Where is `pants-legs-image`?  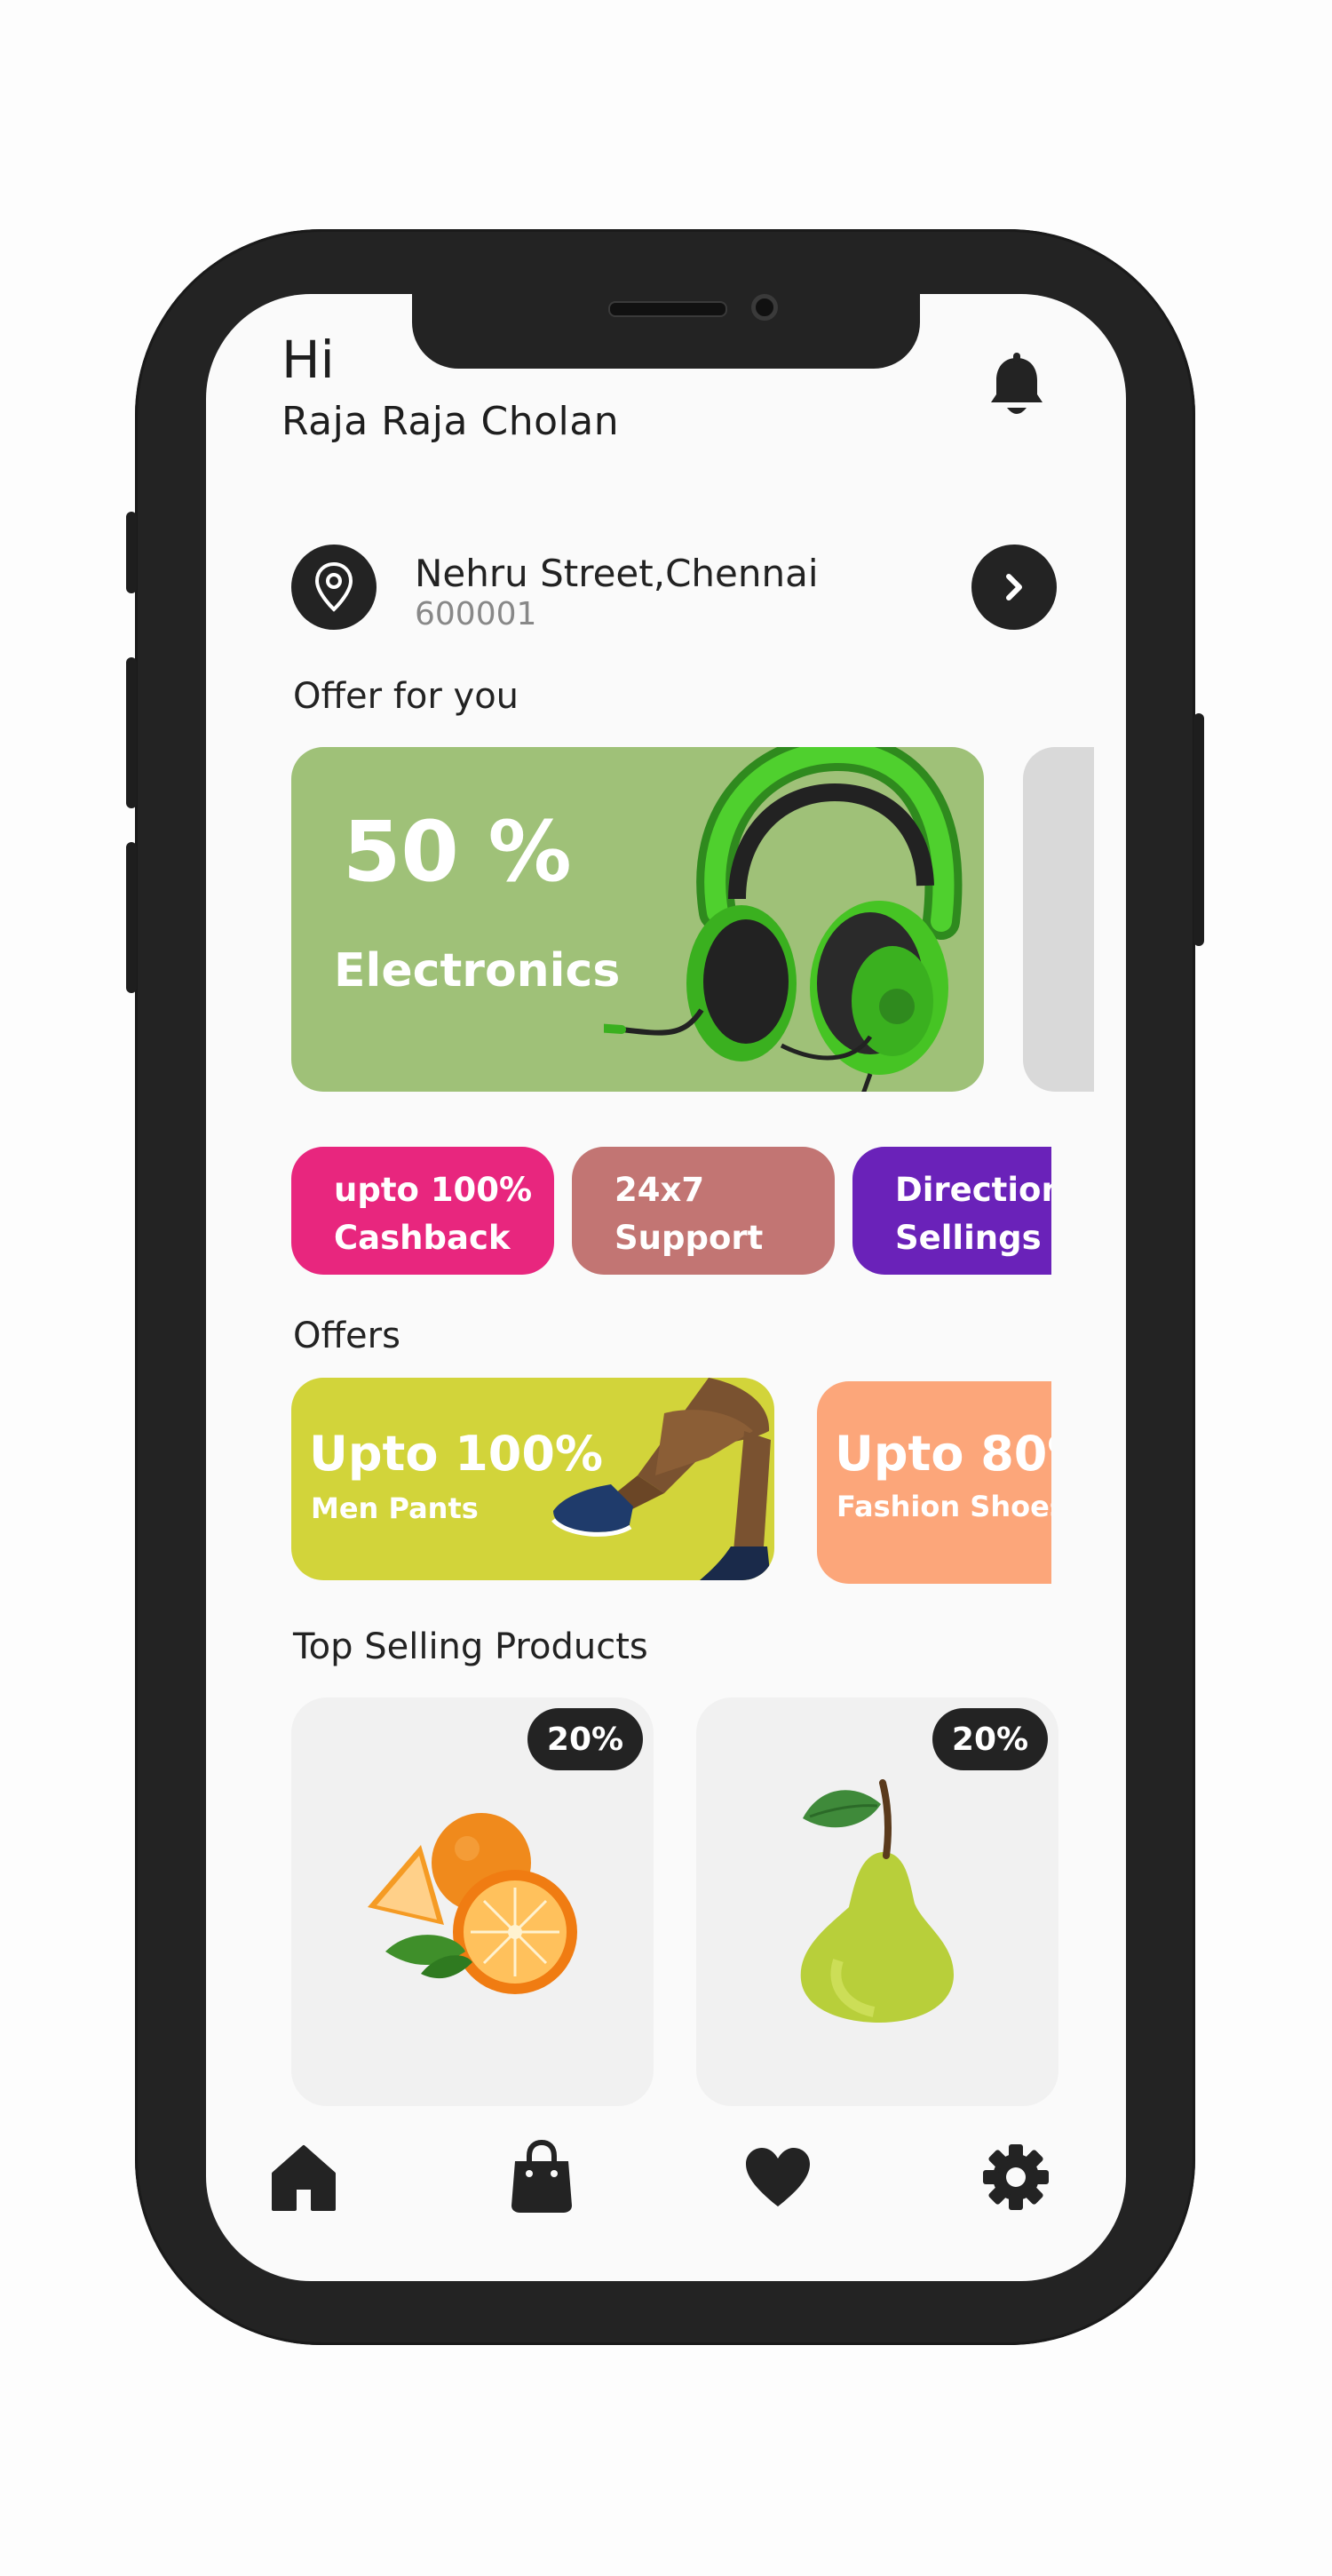
pants-legs-image is located at coordinates (661, 1479).